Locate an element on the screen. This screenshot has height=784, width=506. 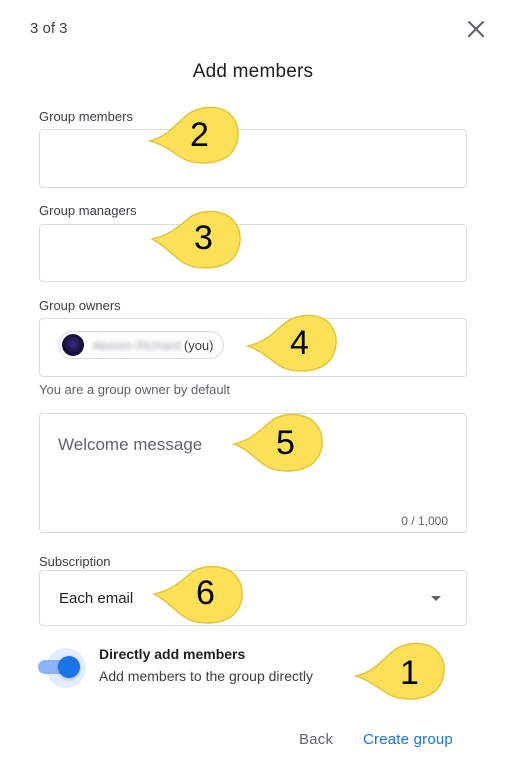
step-indicator: 3 of 3 is located at coordinates (49, 28).